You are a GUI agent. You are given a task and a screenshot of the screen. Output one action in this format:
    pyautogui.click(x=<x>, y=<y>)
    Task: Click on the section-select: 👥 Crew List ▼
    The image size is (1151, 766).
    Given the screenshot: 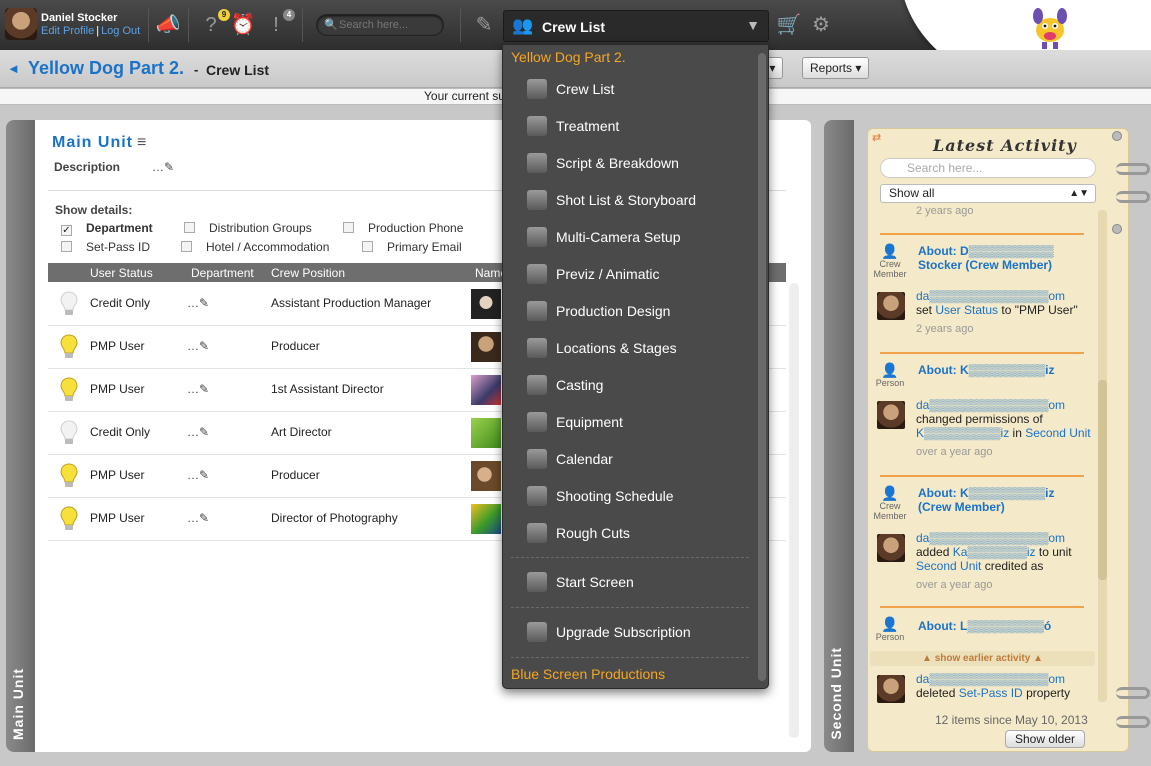 What is the action you would take?
    pyautogui.click(x=636, y=26)
    